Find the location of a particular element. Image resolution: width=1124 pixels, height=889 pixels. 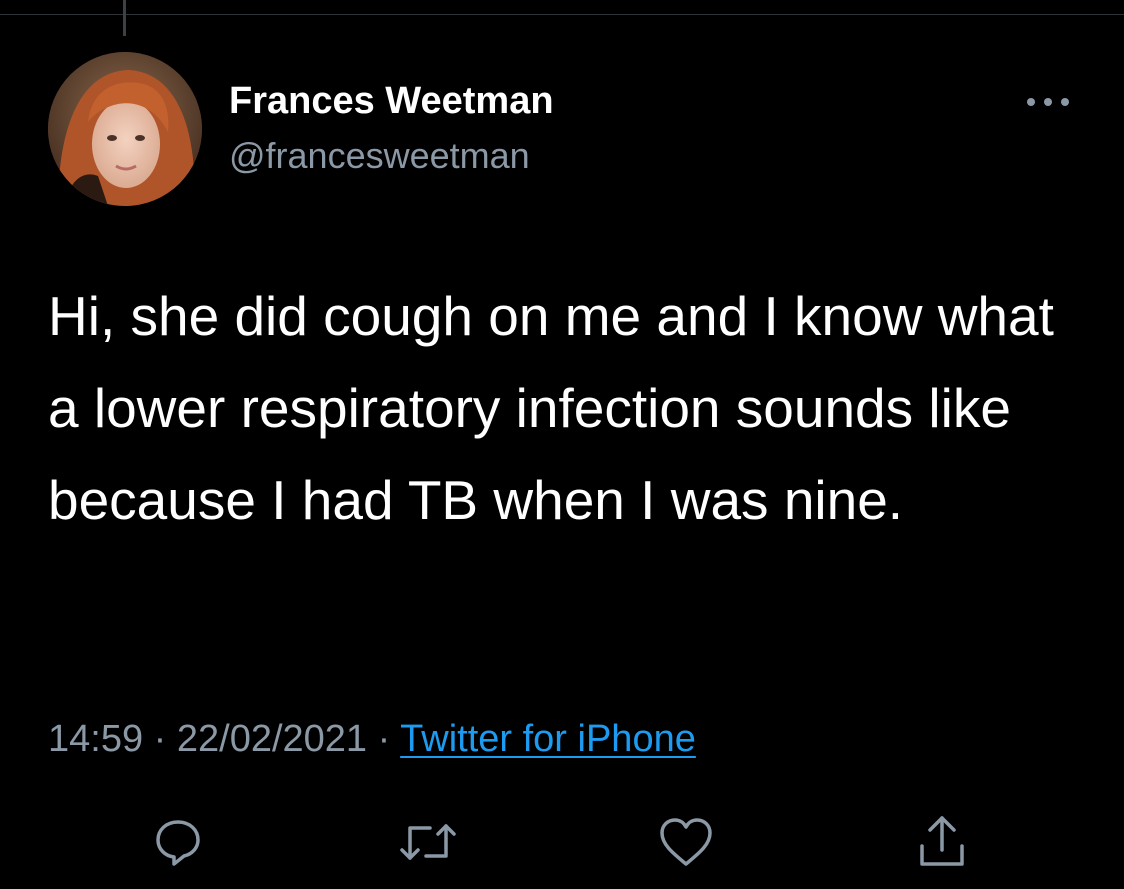

more-horizontal-icon is located at coordinates (1048, 102).